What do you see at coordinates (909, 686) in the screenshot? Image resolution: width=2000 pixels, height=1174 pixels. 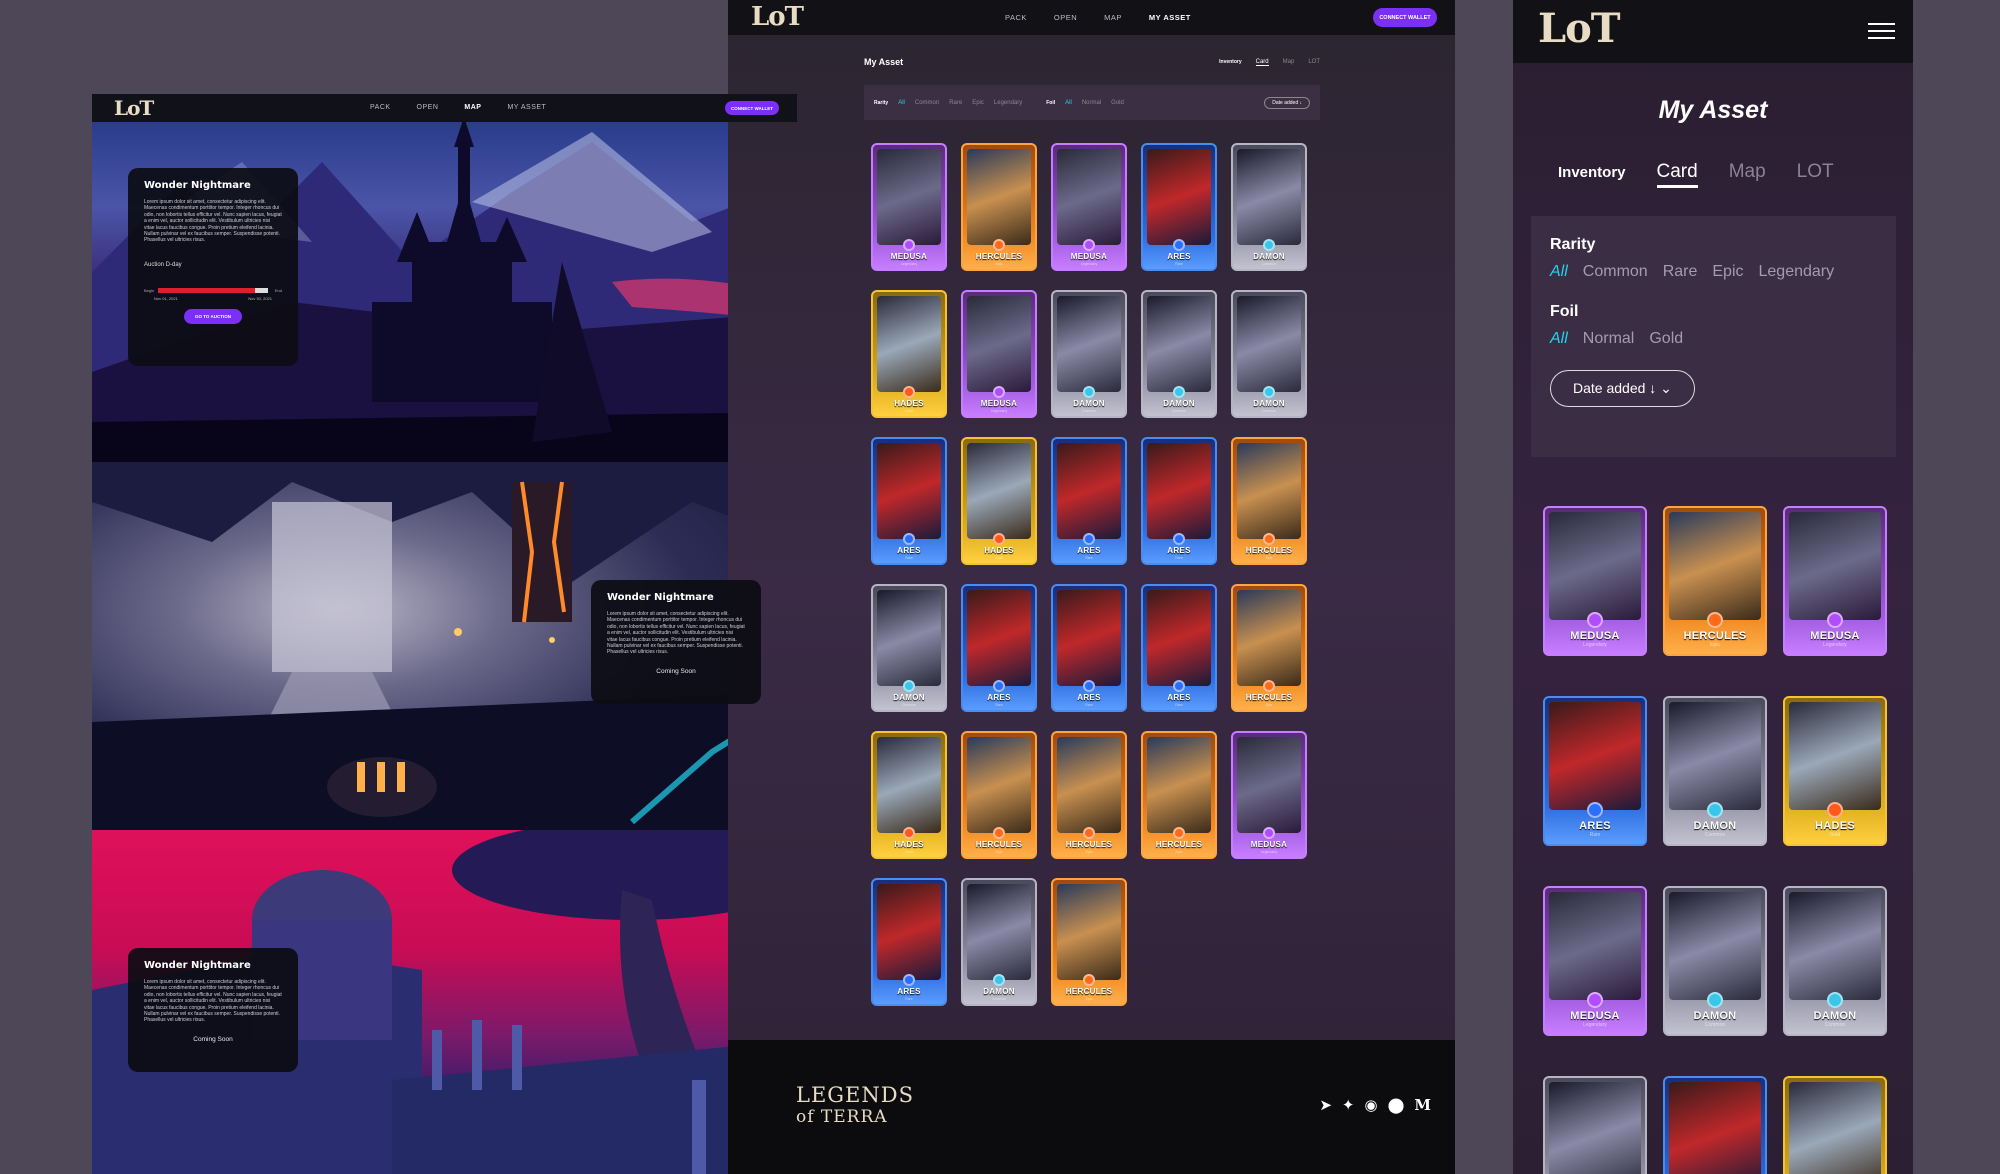 I see `rarity-gem-icon` at bounding box center [909, 686].